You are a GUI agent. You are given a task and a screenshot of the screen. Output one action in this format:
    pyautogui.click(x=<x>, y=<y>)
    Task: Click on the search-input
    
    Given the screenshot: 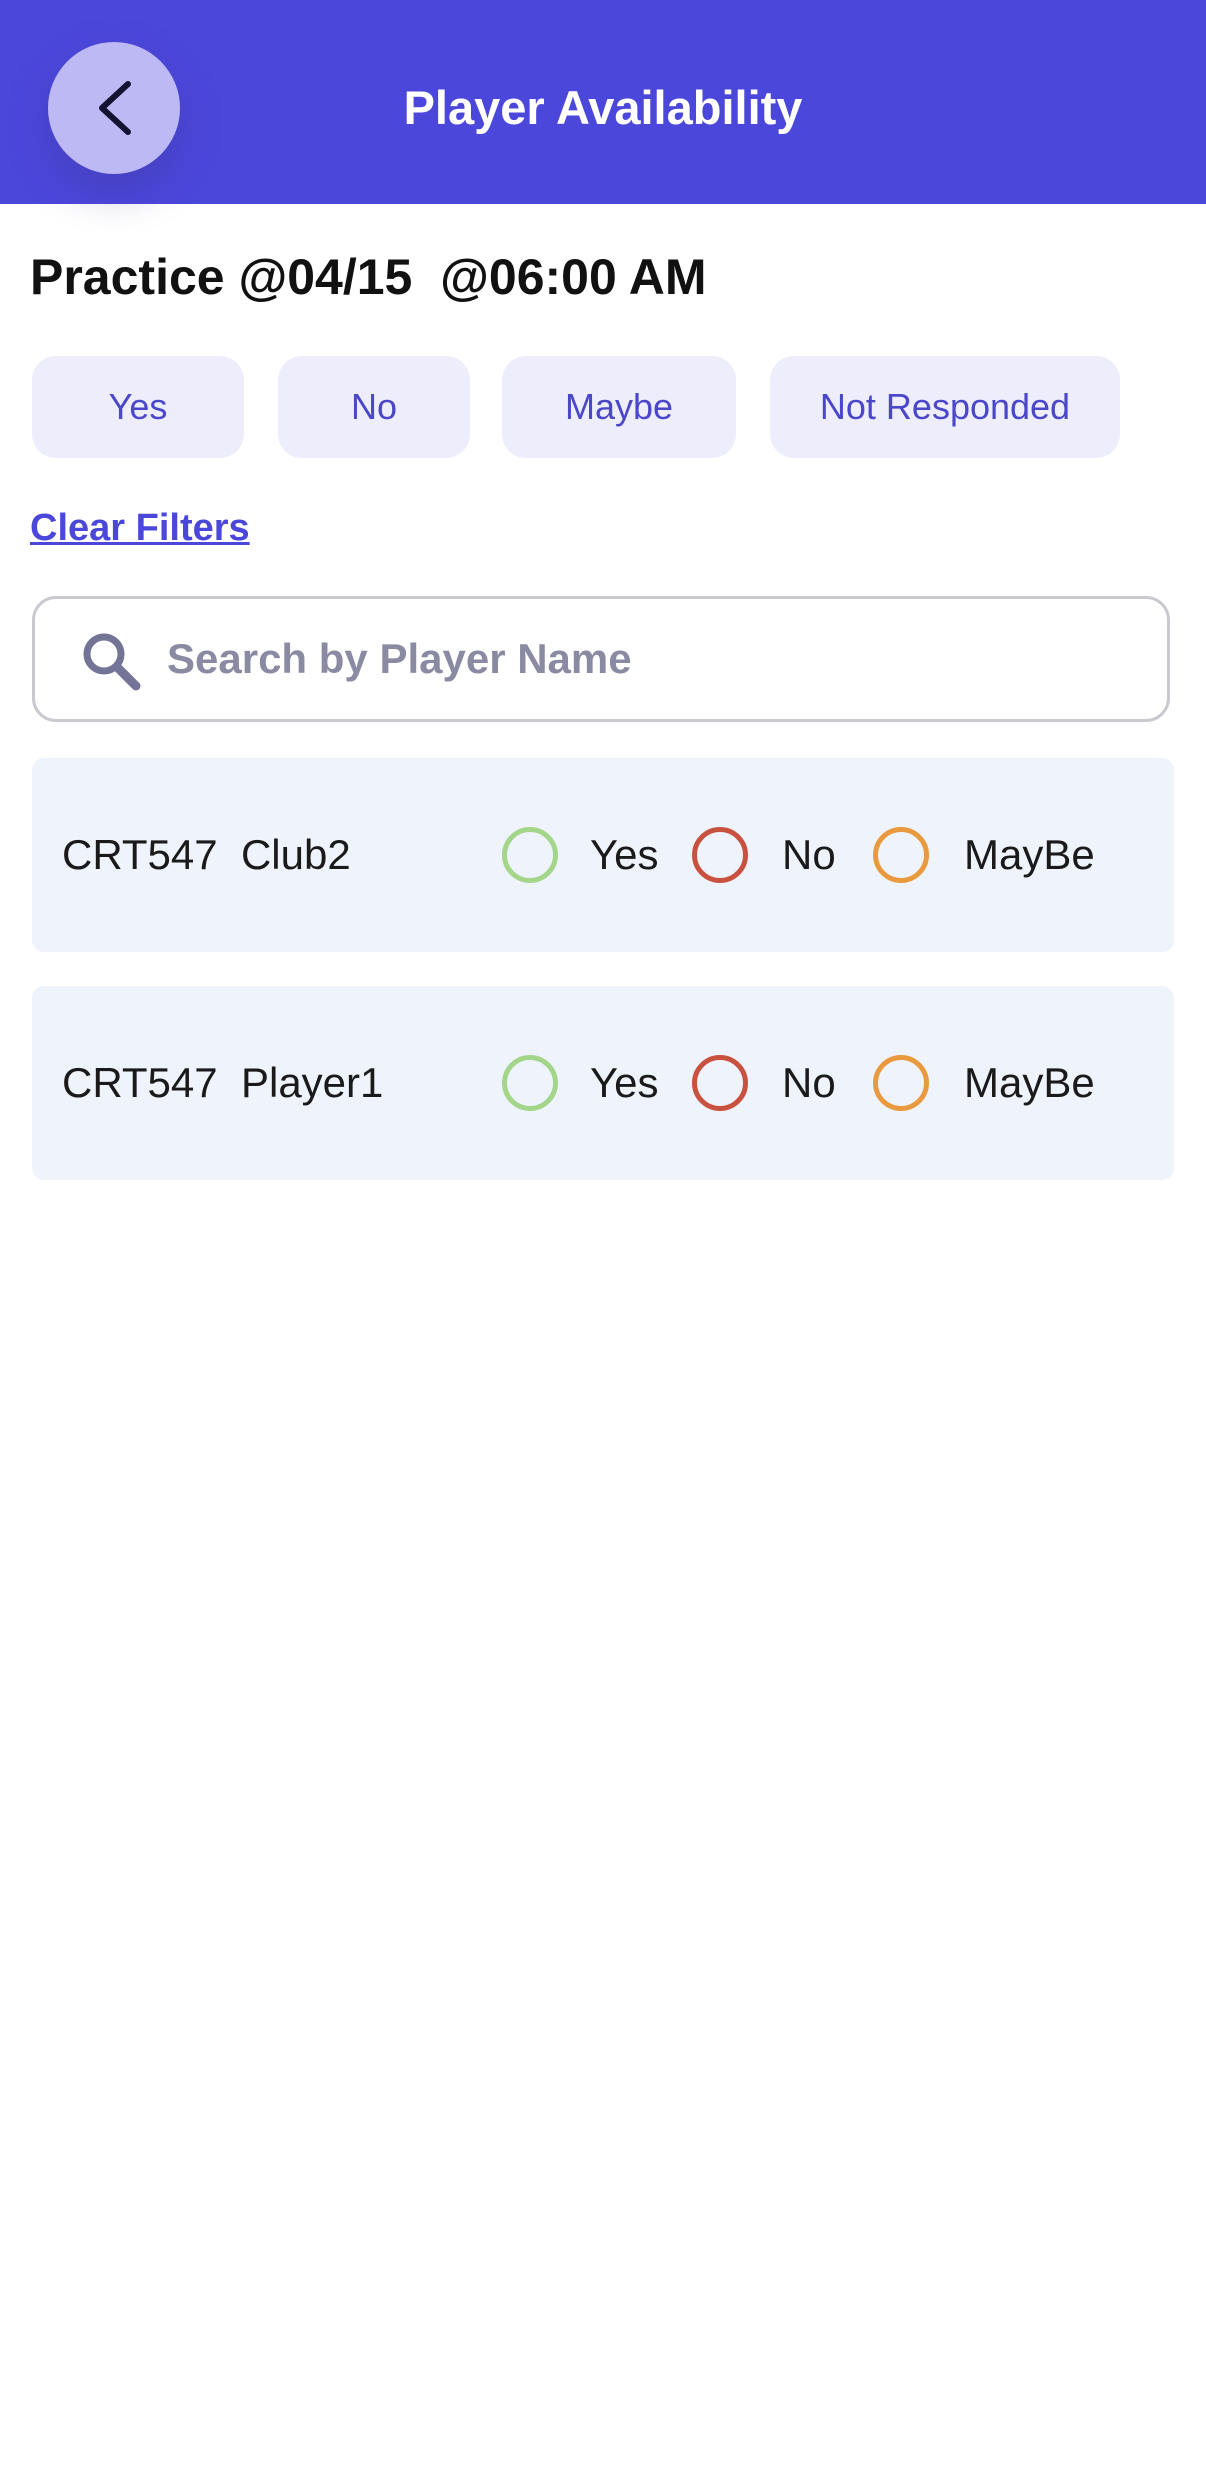 What is the action you would take?
    pyautogui.click(x=657, y=659)
    